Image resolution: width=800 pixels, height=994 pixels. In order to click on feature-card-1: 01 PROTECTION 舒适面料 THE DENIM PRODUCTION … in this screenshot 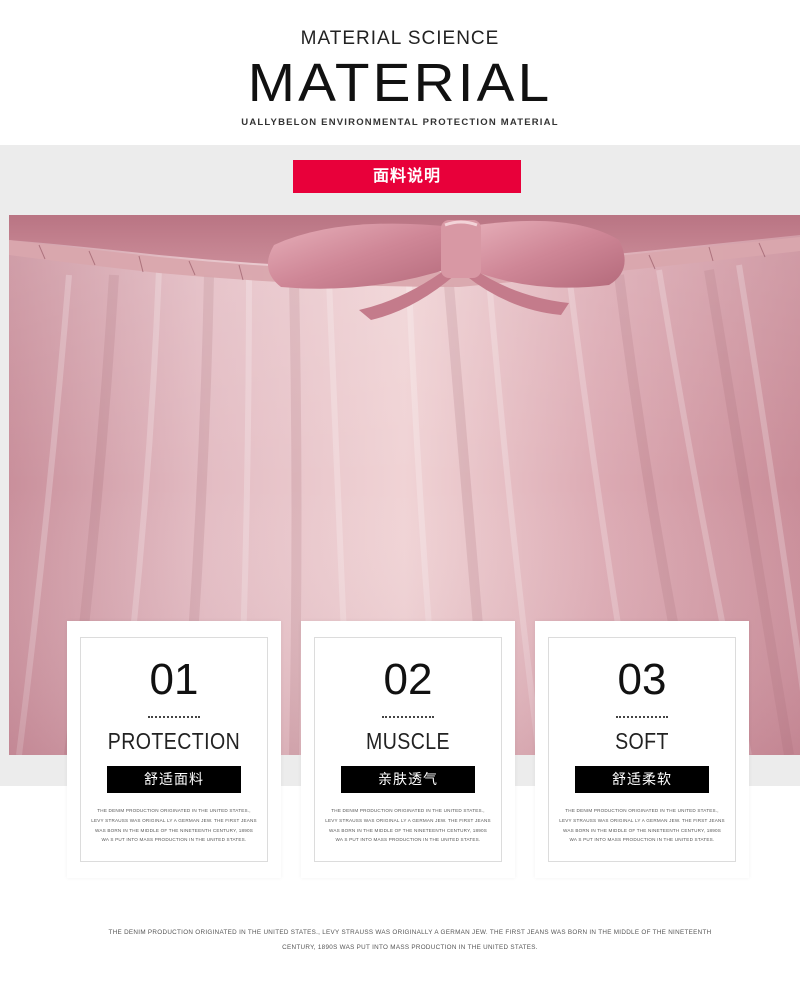, I will do `click(174, 749)`.